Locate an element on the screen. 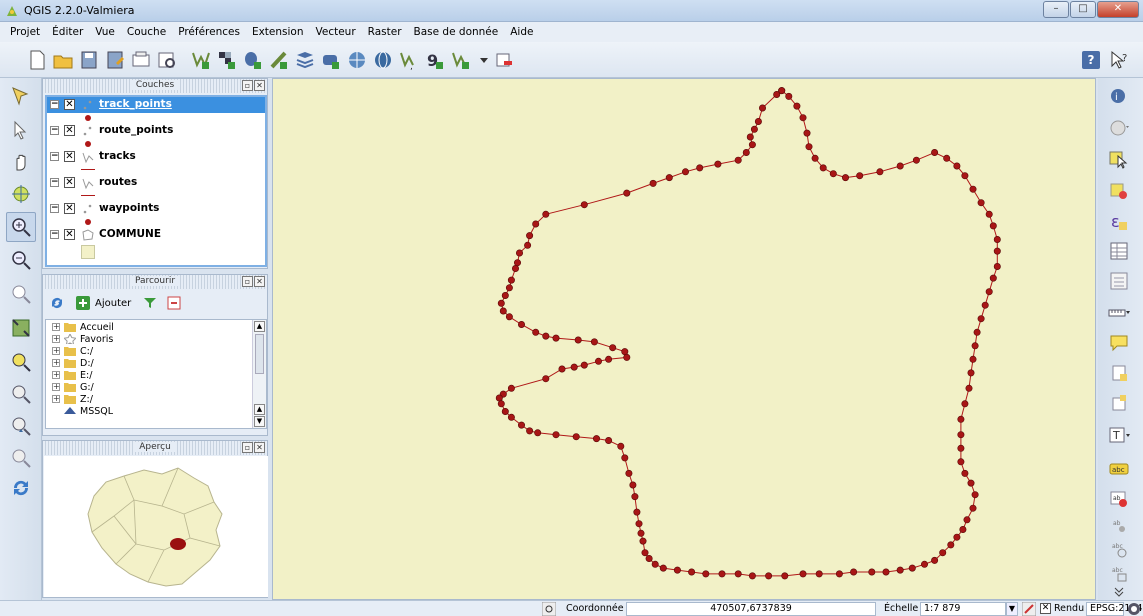  remove-layer-icon is located at coordinates (505, 60).